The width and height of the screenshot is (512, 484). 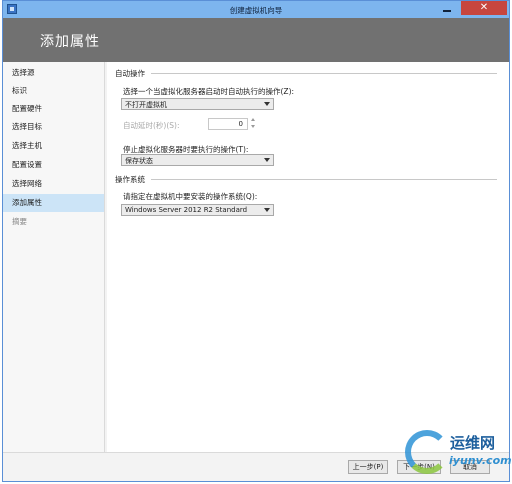 I want to click on start-action-value: 不打开虚拟机, so click(x=146, y=105).